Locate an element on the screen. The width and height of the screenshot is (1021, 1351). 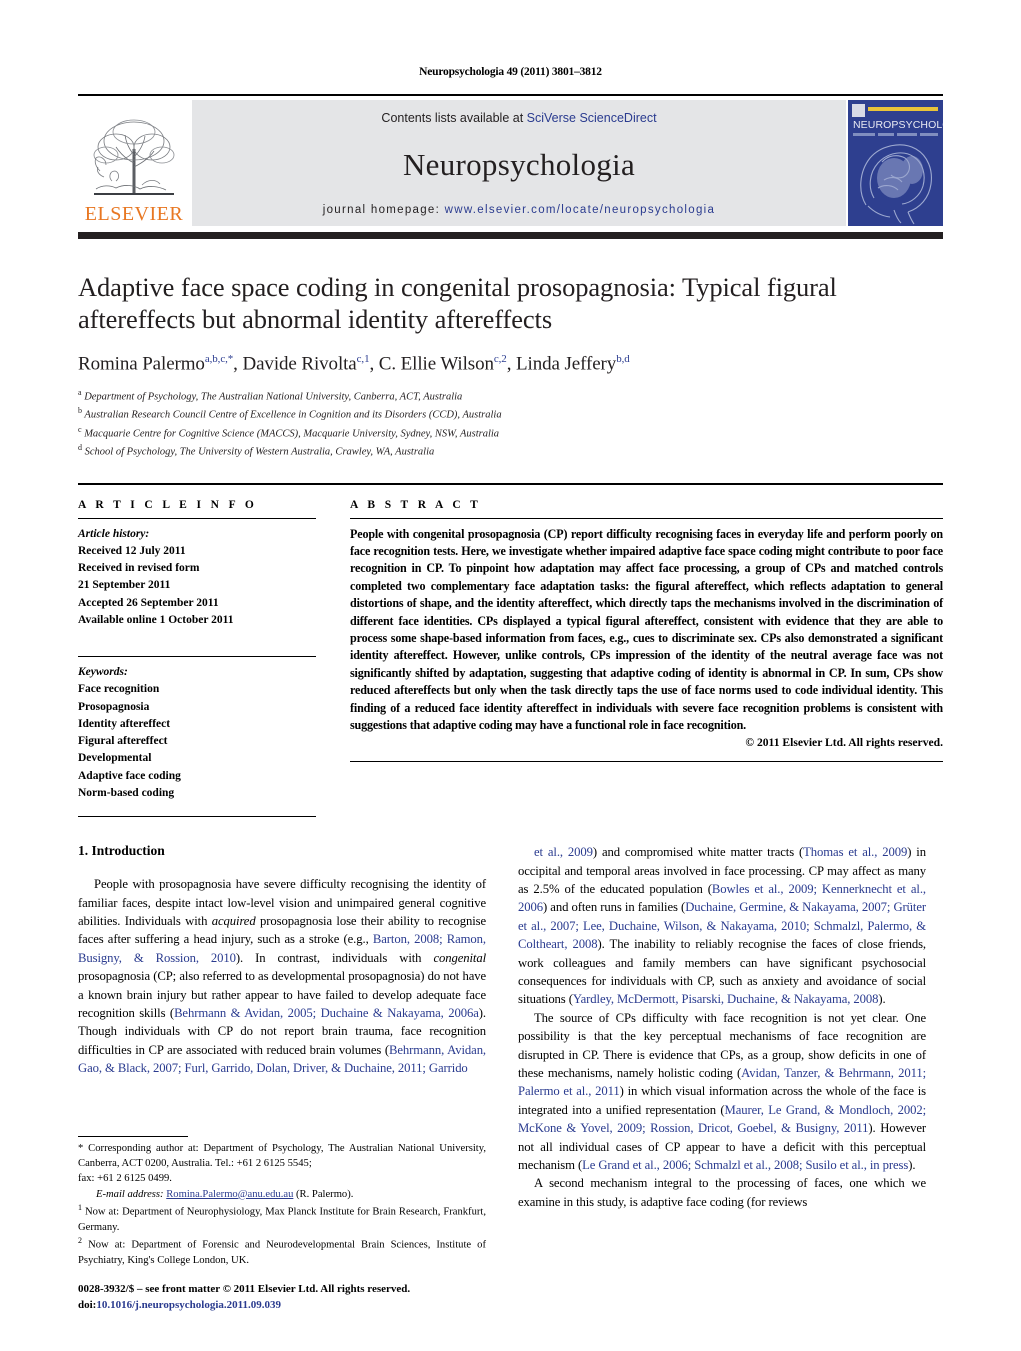
affiliation-marker: a is located at coordinates (80, 392).